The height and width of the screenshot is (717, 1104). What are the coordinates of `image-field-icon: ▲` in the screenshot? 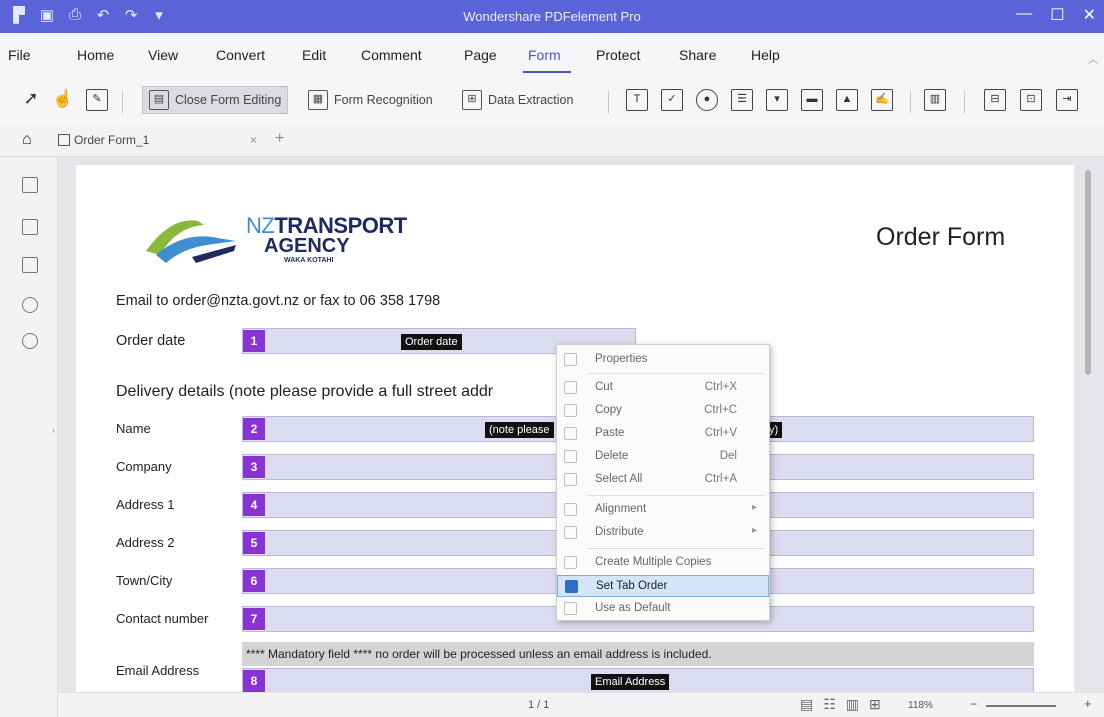 It's located at (847, 100).